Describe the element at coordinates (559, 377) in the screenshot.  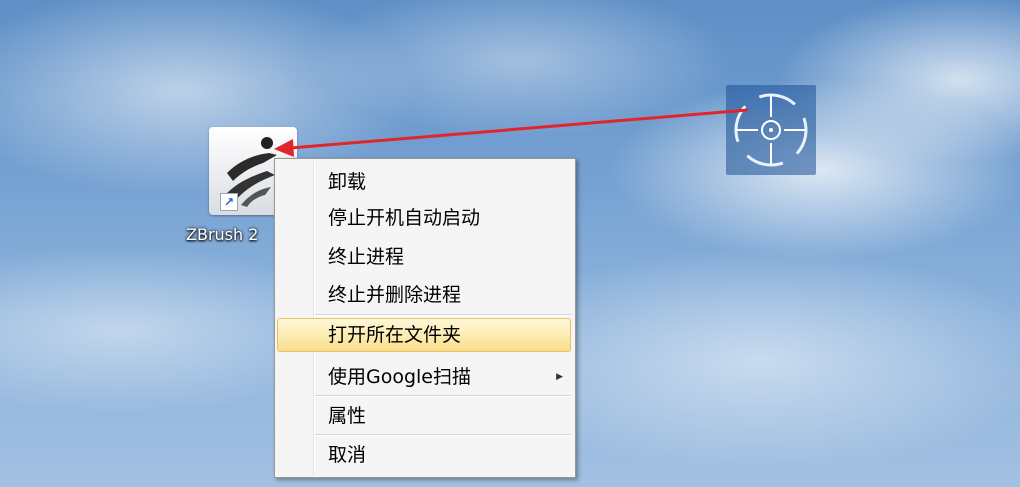
I see `submenu-arrow-icon: ▶` at that location.